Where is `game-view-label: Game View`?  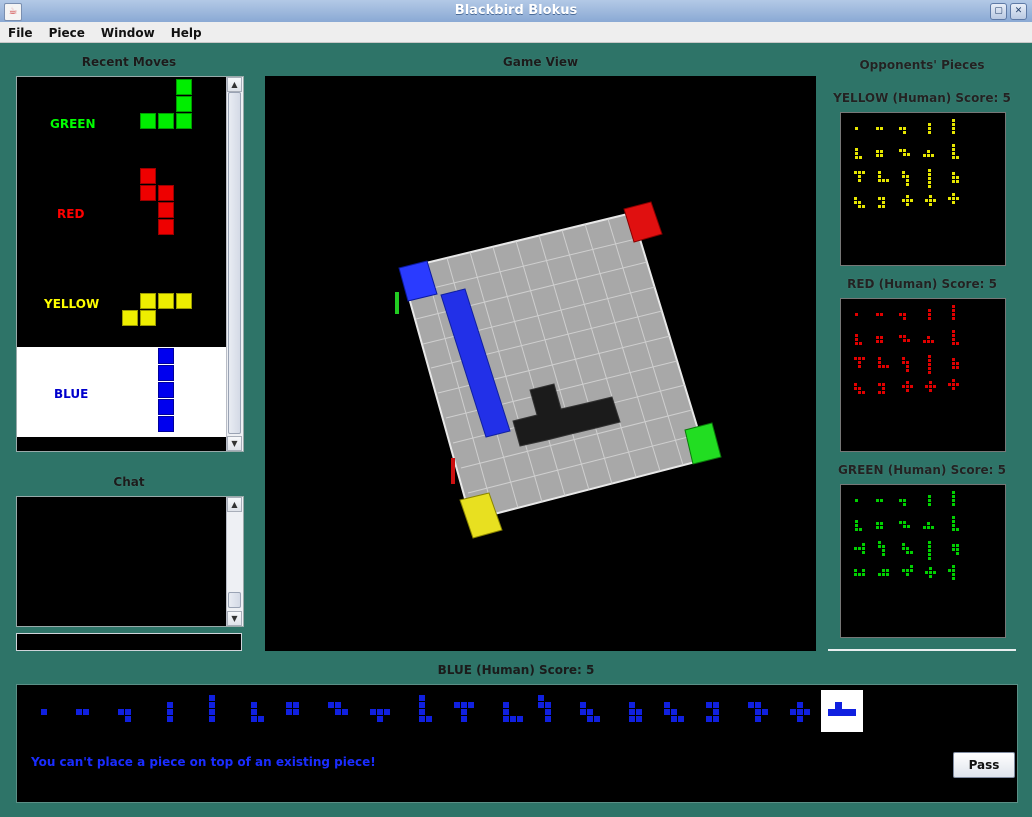
game-view-label: Game View is located at coordinates (540, 62).